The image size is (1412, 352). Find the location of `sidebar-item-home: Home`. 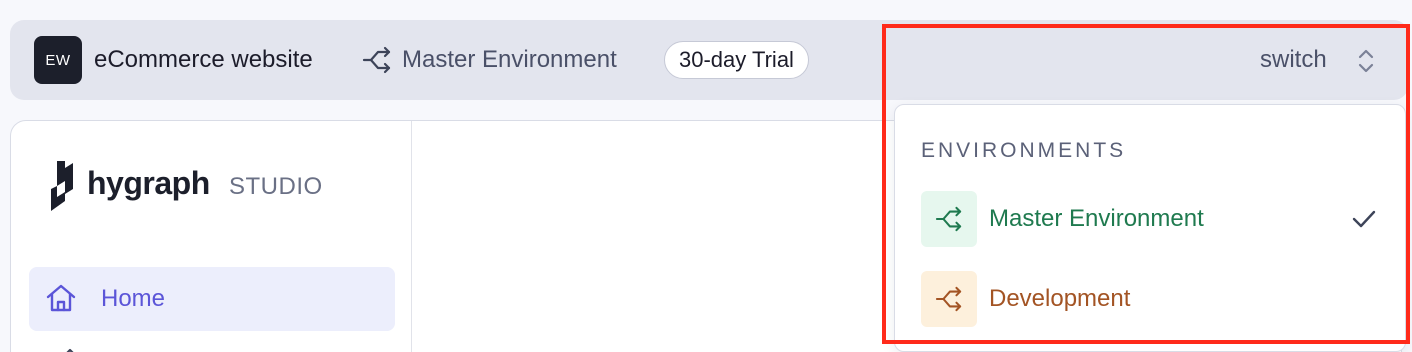

sidebar-item-home: Home is located at coordinates (212, 299).